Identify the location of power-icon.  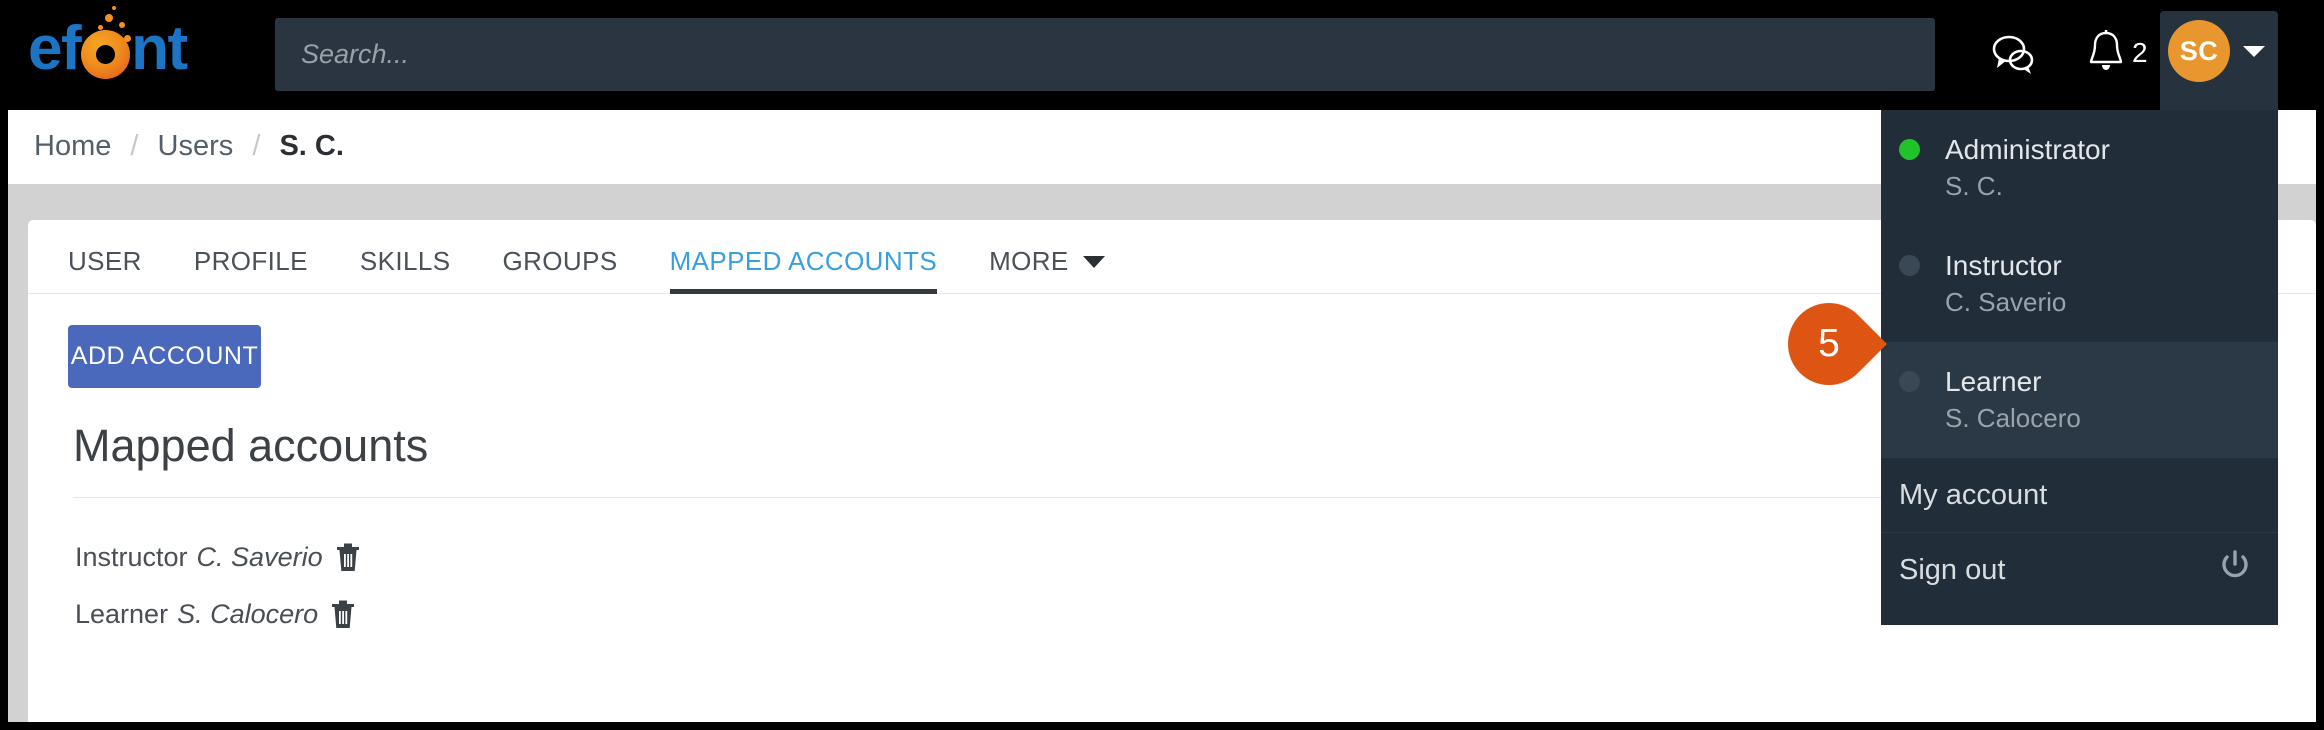
(2235, 570).